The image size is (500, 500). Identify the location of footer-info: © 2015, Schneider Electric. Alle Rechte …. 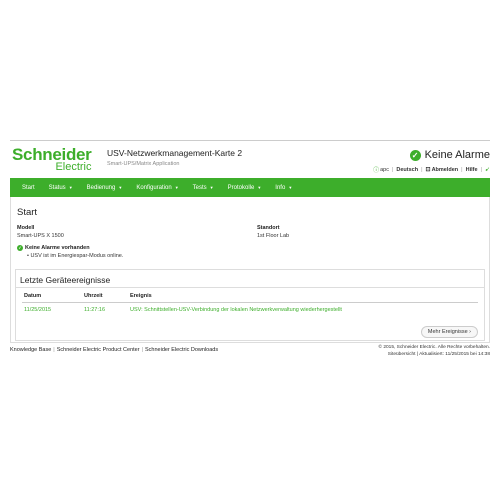
(434, 352).